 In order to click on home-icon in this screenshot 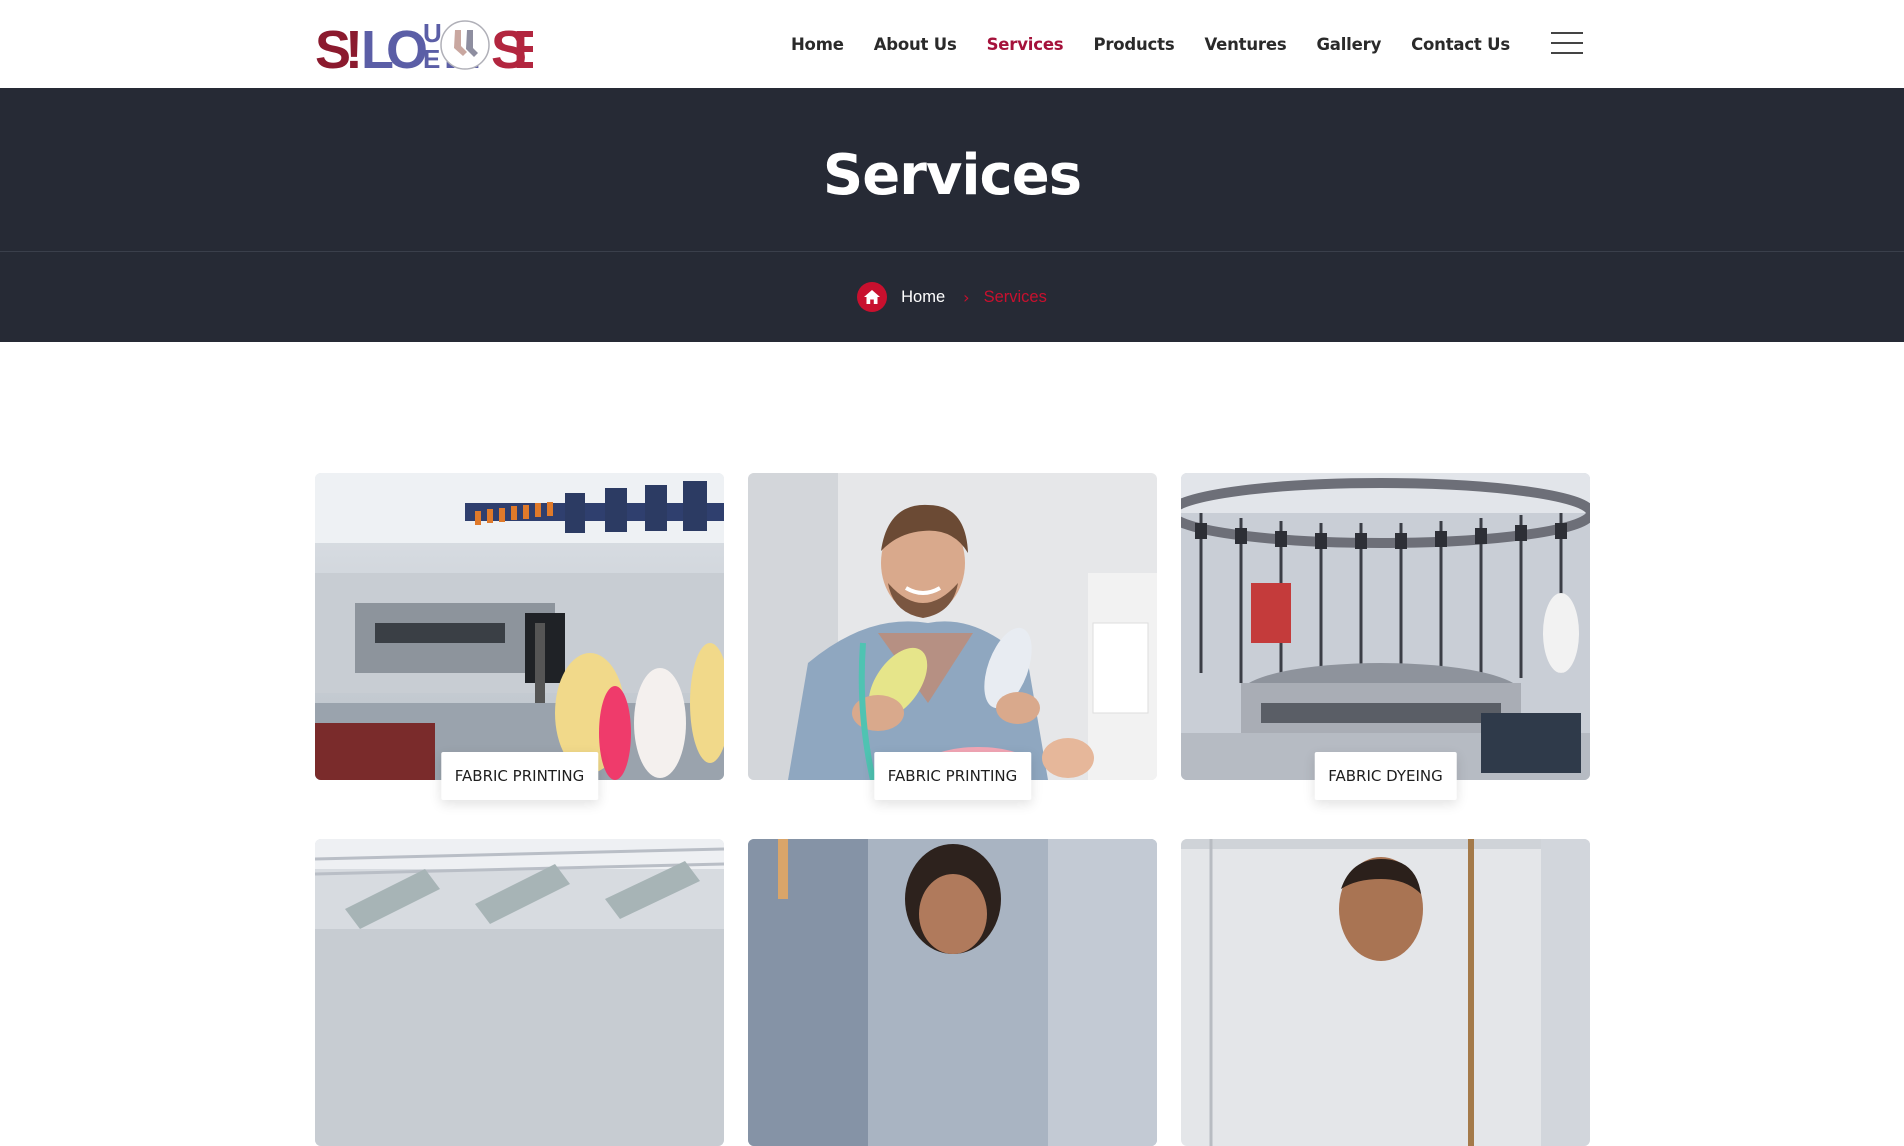, I will do `click(872, 297)`.